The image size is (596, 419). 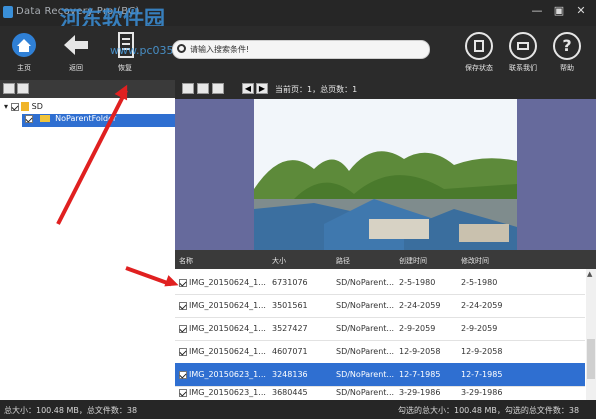 What do you see at coordinates (385, 259) in the screenshot?
I see `table-header: 名称 大小 路径 创建时间 修改时间` at bounding box center [385, 259].